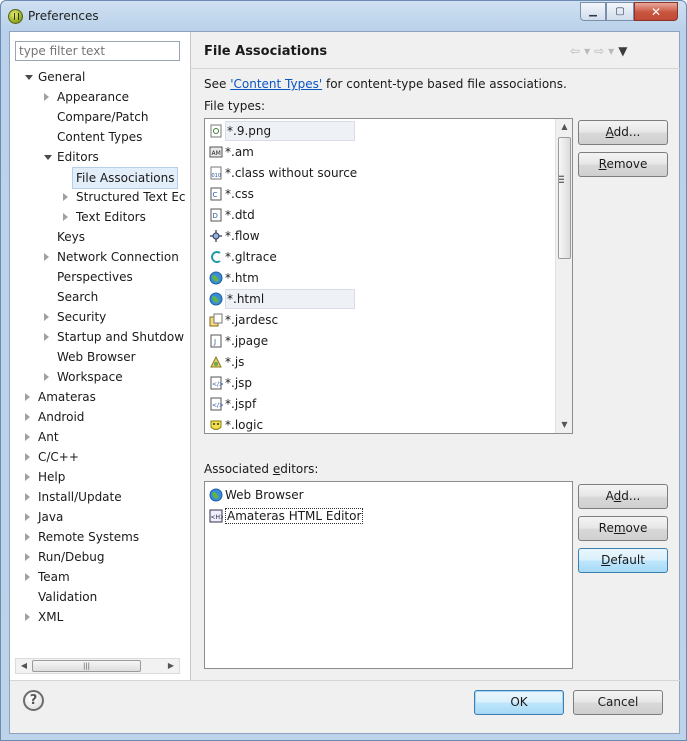  I want to click on editor-remove-button: Remove, so click(623, 528).